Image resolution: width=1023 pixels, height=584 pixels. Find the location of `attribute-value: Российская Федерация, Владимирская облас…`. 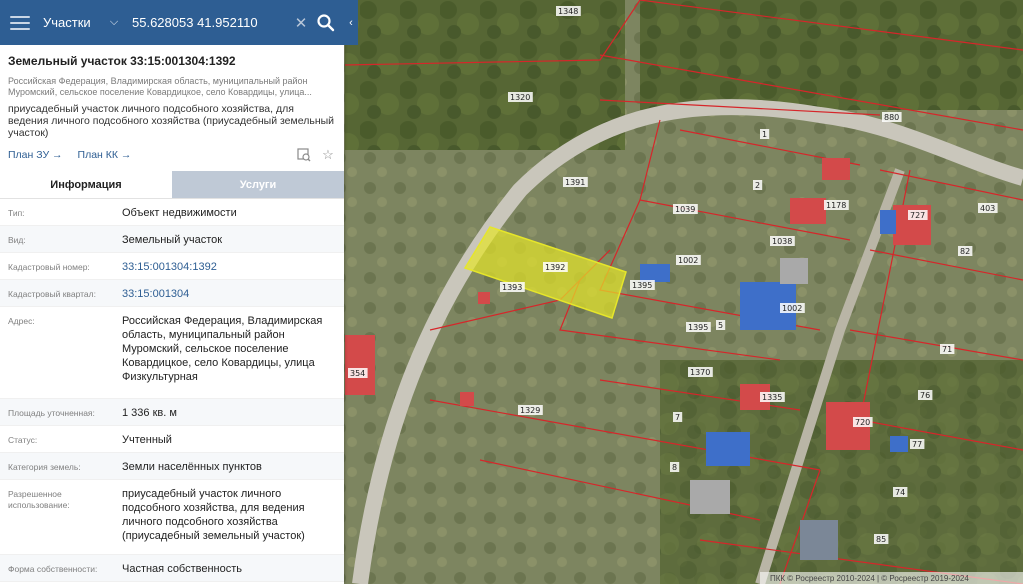

attribute-value: Российская Федерация, Владимирская облас… is located at coordinates (222, 349).